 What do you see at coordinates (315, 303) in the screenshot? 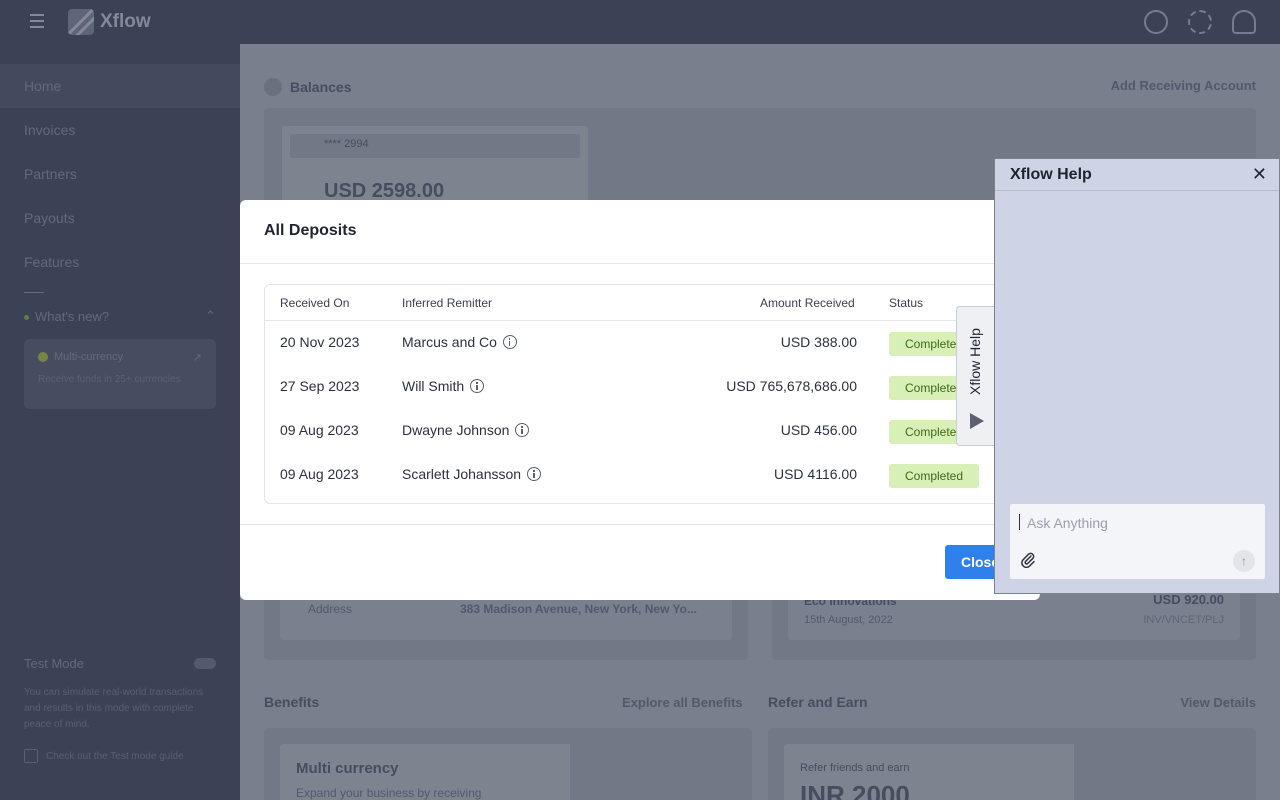
I see `column-received-on: Received On` at bounding box center [315, 303].